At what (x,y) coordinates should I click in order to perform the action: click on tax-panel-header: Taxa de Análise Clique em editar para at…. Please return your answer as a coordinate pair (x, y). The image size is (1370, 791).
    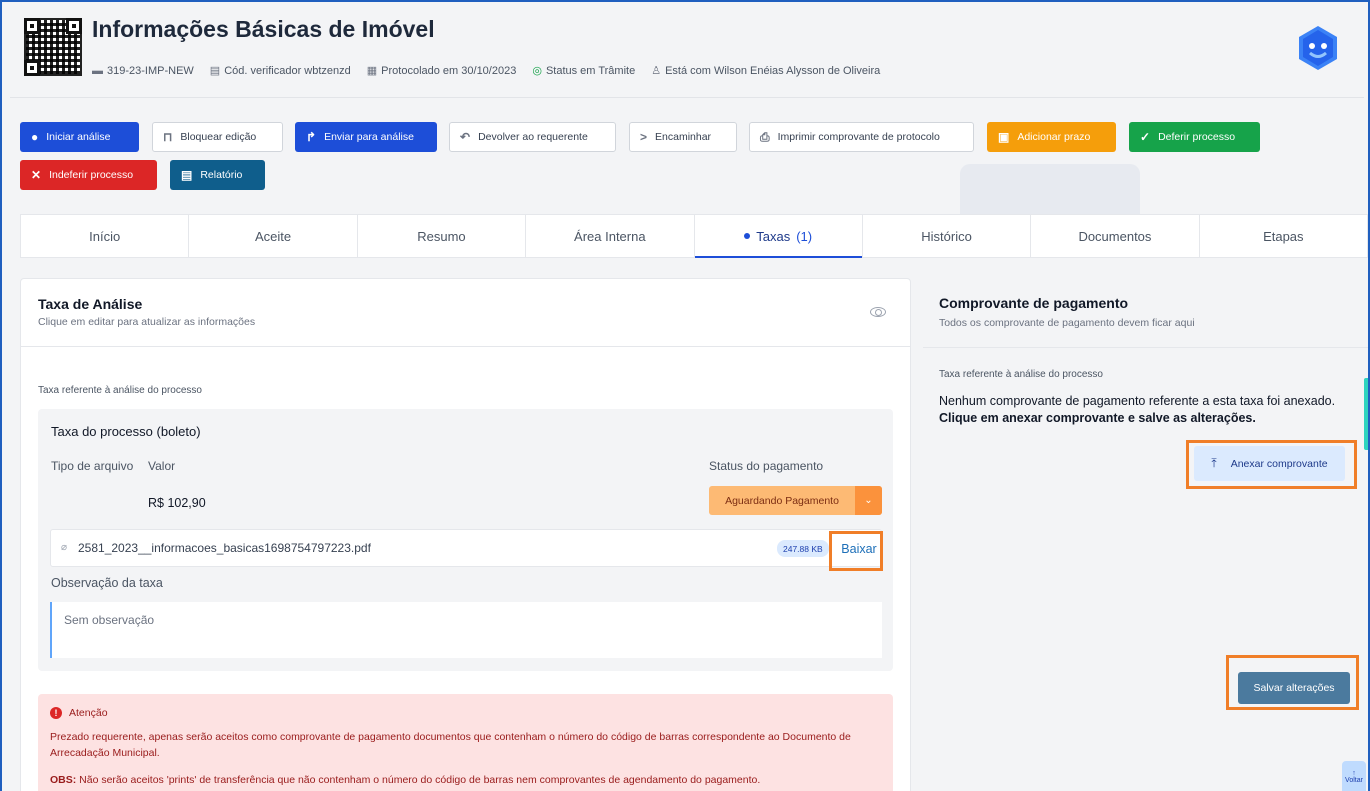
    Looking at the image, I should click on (465, 313).